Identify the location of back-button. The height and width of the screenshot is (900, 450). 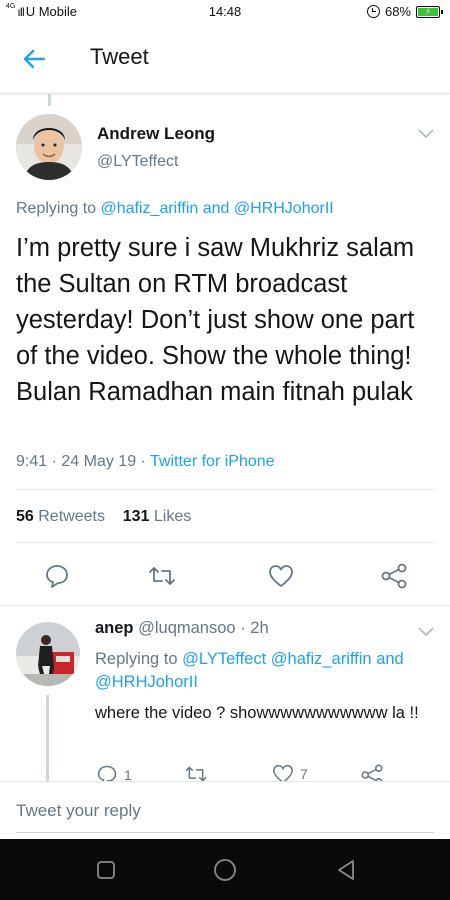
(34, 59).